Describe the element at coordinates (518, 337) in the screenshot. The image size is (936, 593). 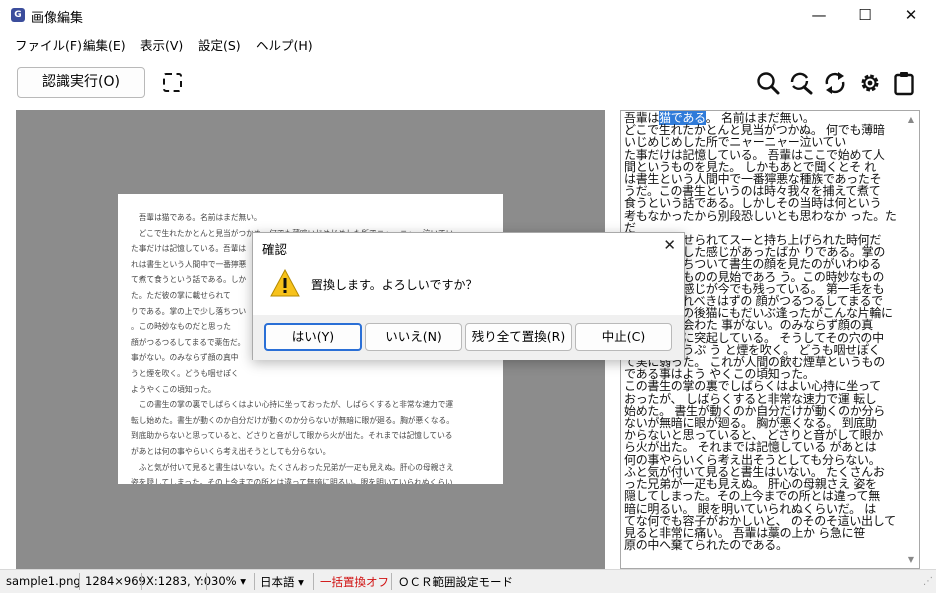
I see `replace-all-button: 残り全て置換(R)` at that location.